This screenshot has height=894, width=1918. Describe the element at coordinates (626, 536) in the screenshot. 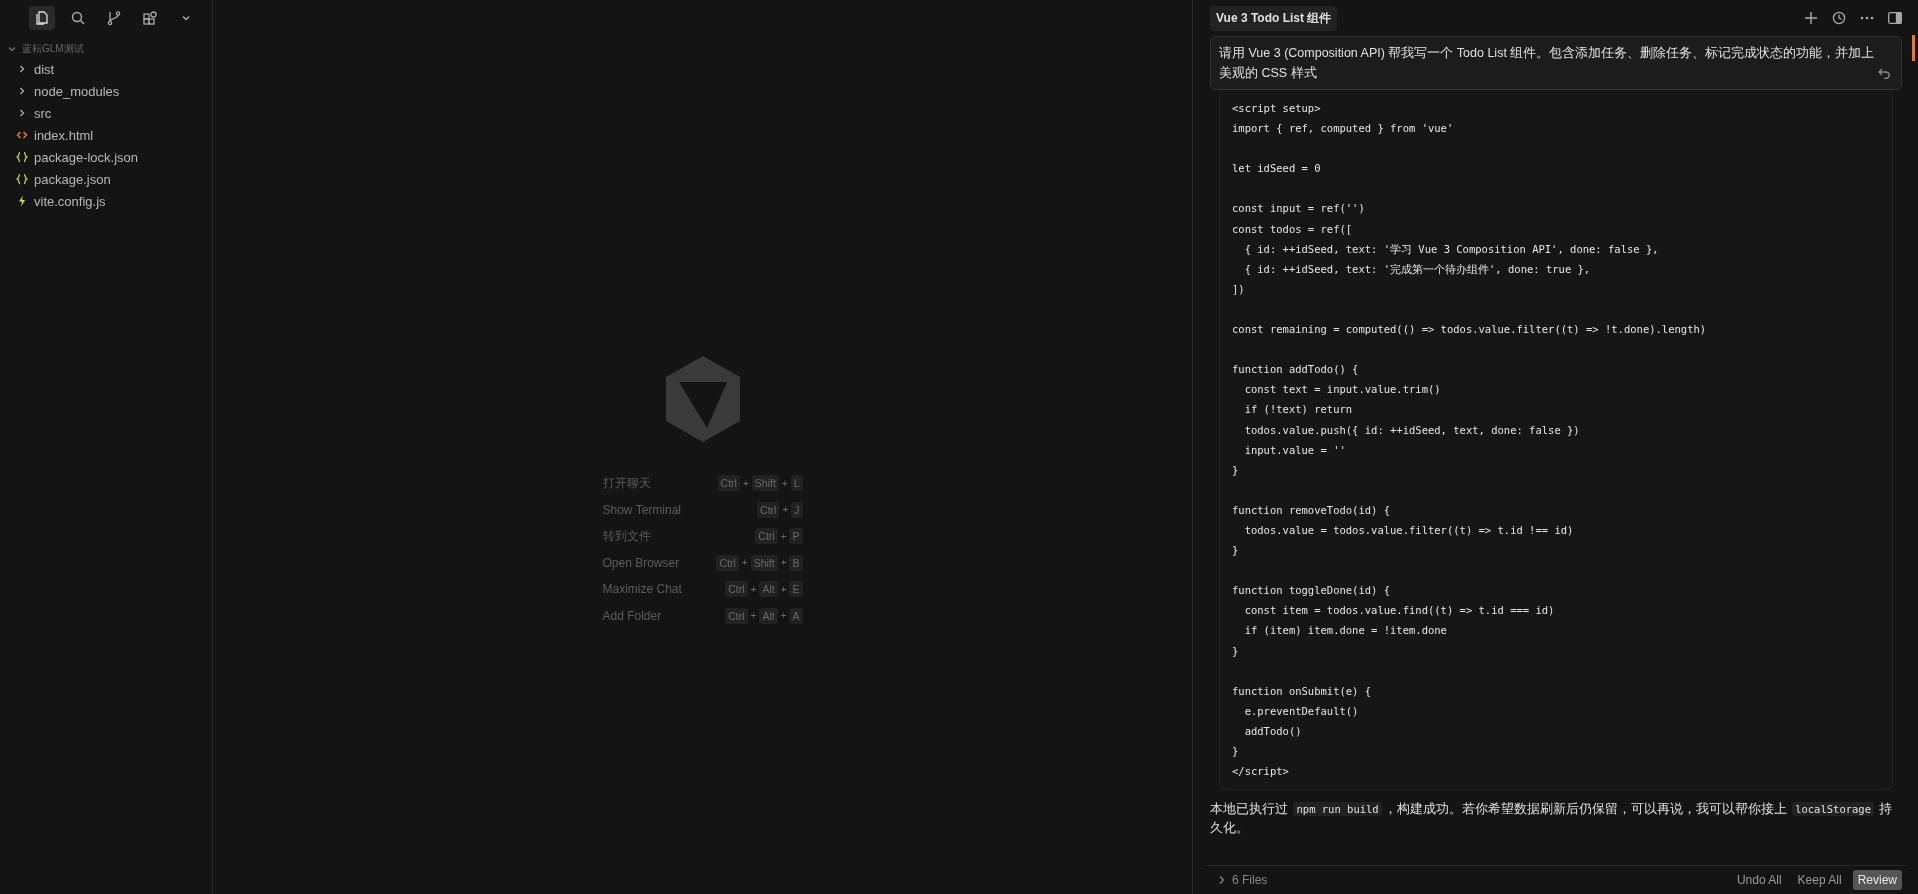

I see `shortcut-label: 转到文件` at that location.